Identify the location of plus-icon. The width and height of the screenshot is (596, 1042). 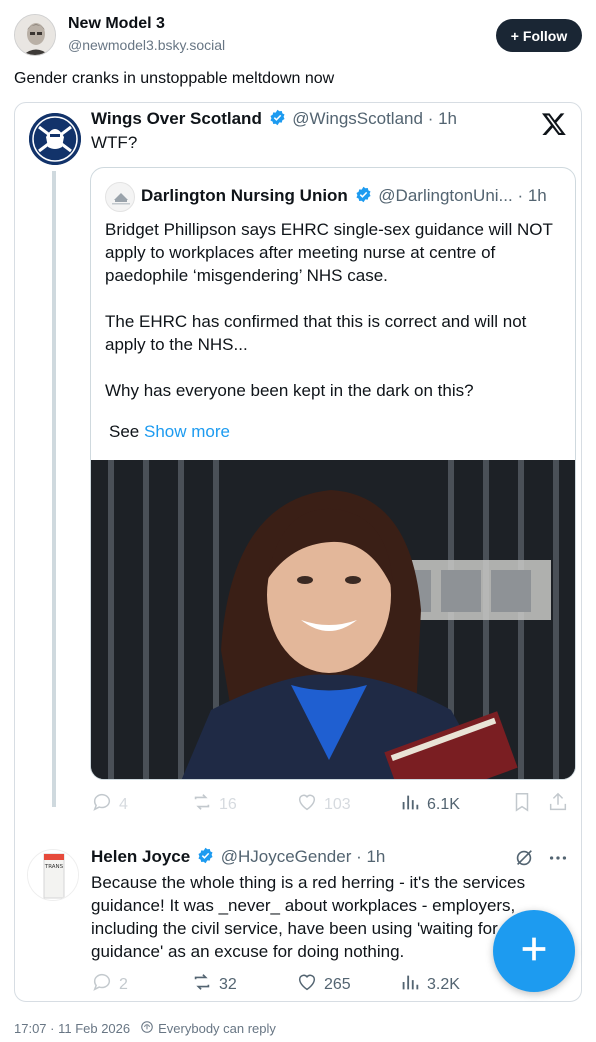
(534, 951).